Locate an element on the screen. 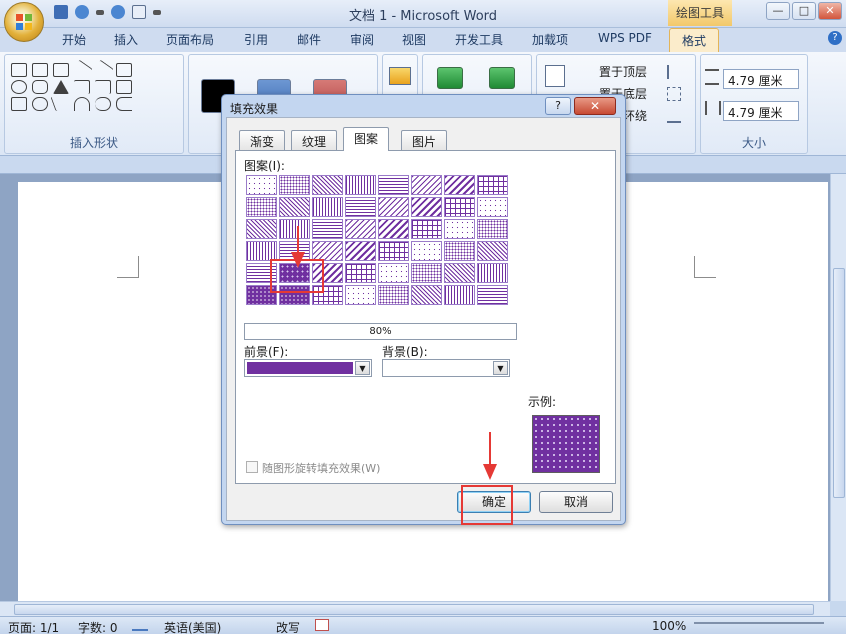 This screenshot has height=634, width=846. word-count: 字数: 0 is located at coordinates (98, 626).